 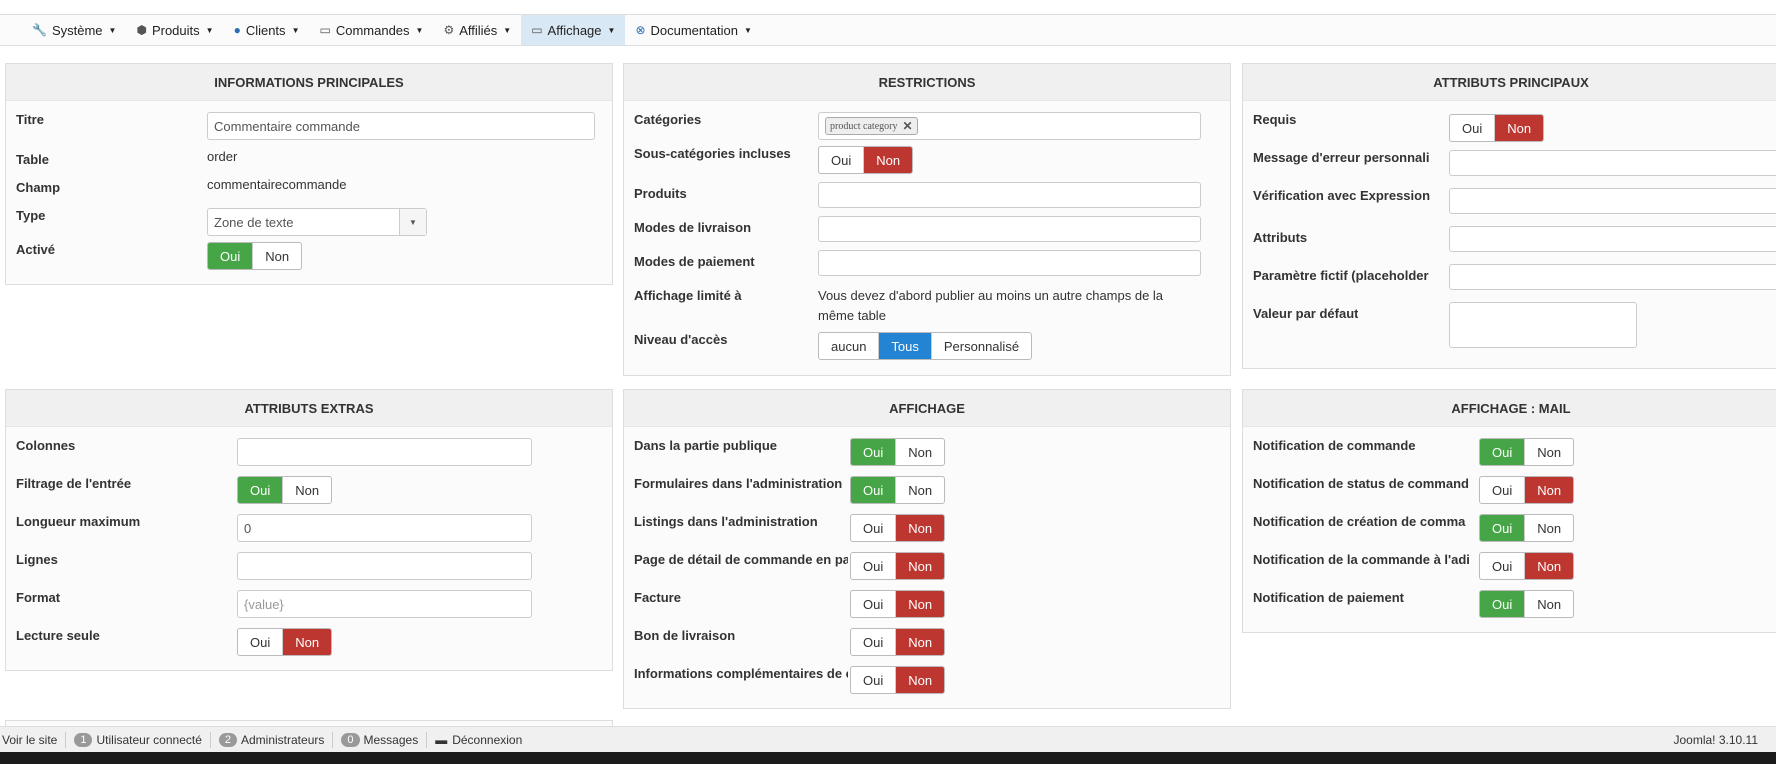 I want to click on nav-clients: ● Clients ▼, so click(x=267, y=30).